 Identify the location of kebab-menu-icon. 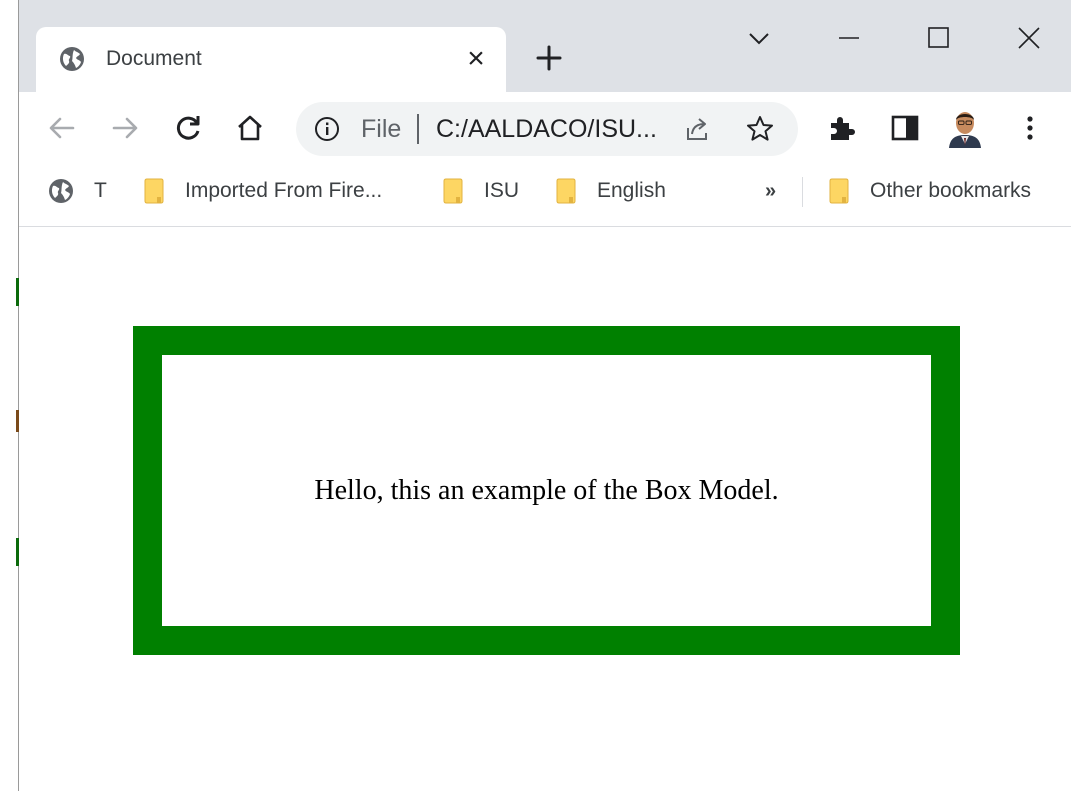
(1030, 128).